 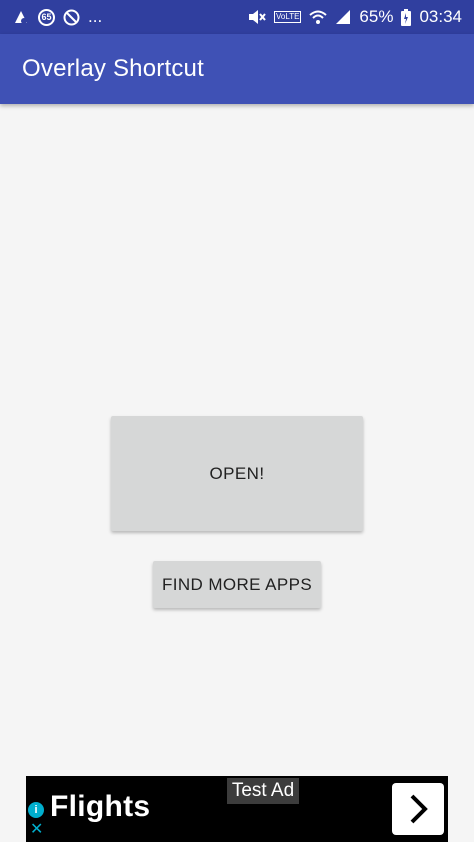 What do you see at coordinates (237, 584) in the screenshot?
I see `find-more-apps-button: FIND MORE APPS` at bounding box center [237, 584].